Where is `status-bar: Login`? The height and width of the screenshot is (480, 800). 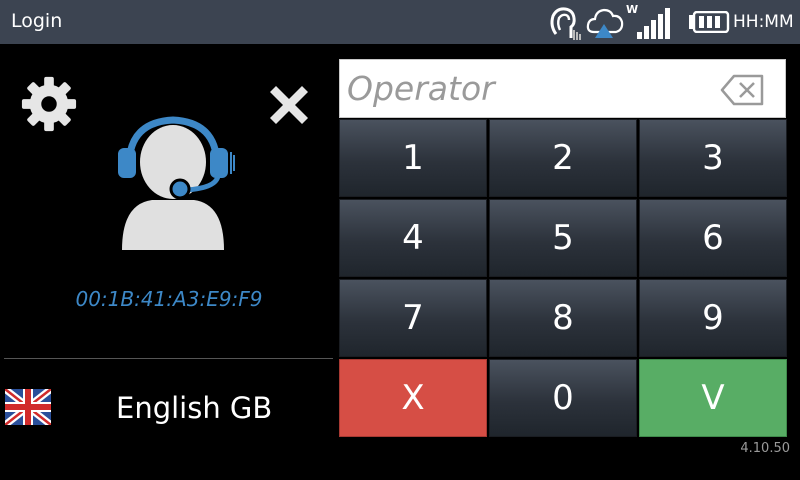
status-bar: Login is located at coordinates (400, 22).